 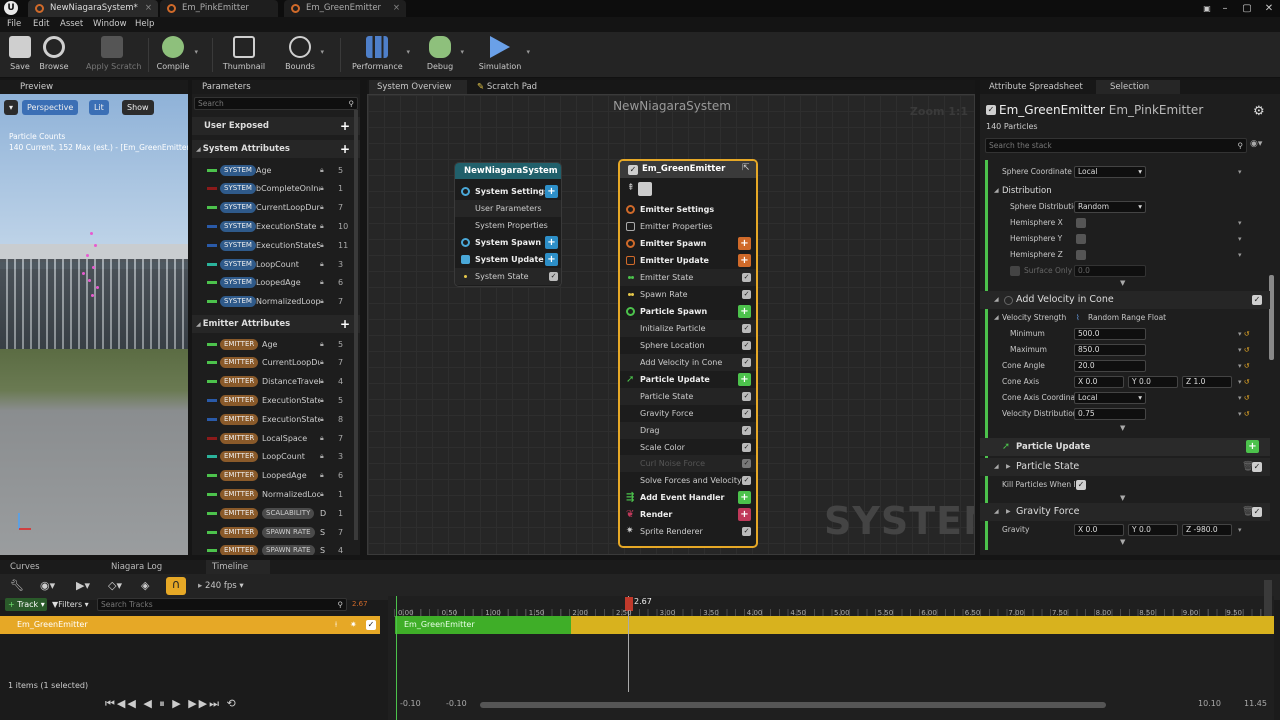 What do you see at coordinates (272, 381) in the screenshot?
I see `parameter-row: EMITTERDistanceTraveled🔒︎ 4` at bounding box center [272, 381].